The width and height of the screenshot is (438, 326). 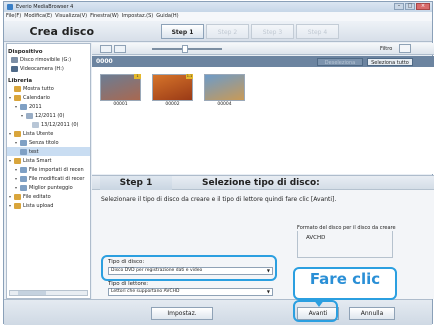 What do you see at coordinates (120, 90) in the screenshot?
I see `media-thumbnail: 1 00001` at bounding box center [120, 90].